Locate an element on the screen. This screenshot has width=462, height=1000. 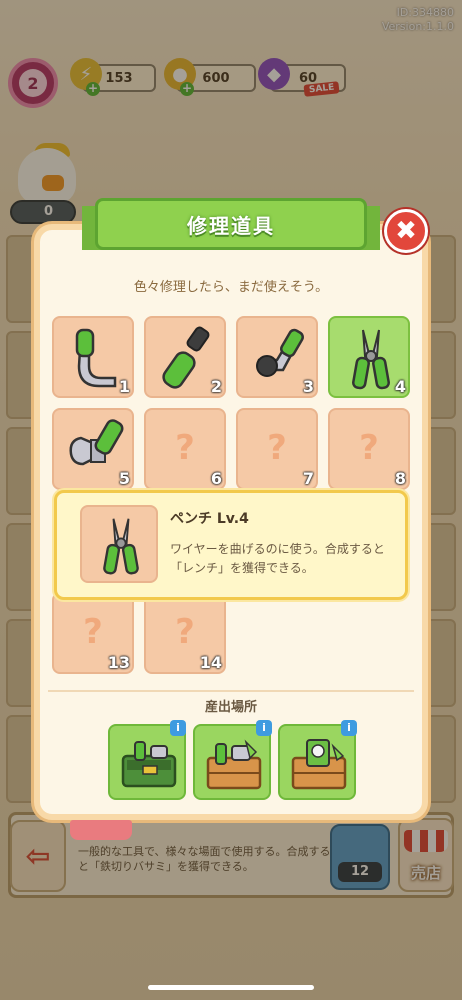
slot-item-4: 4 is located at coordinates (369, 357).